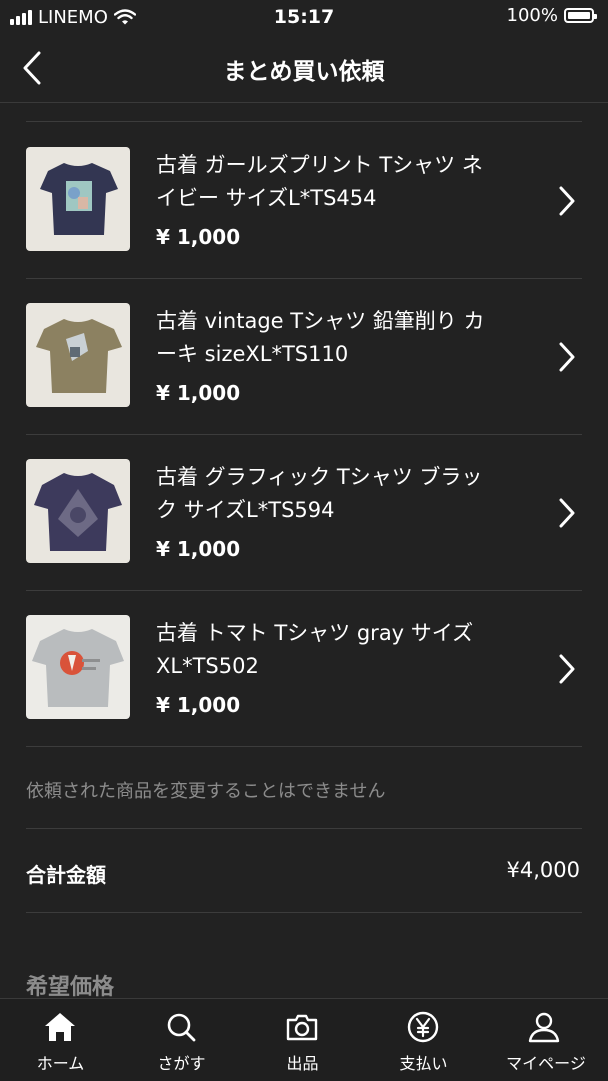  What do you see at coordinates (304, 72) in the screenshot?
I see `page-title: まとめ買い依頼` at bounding box center [304, 72].